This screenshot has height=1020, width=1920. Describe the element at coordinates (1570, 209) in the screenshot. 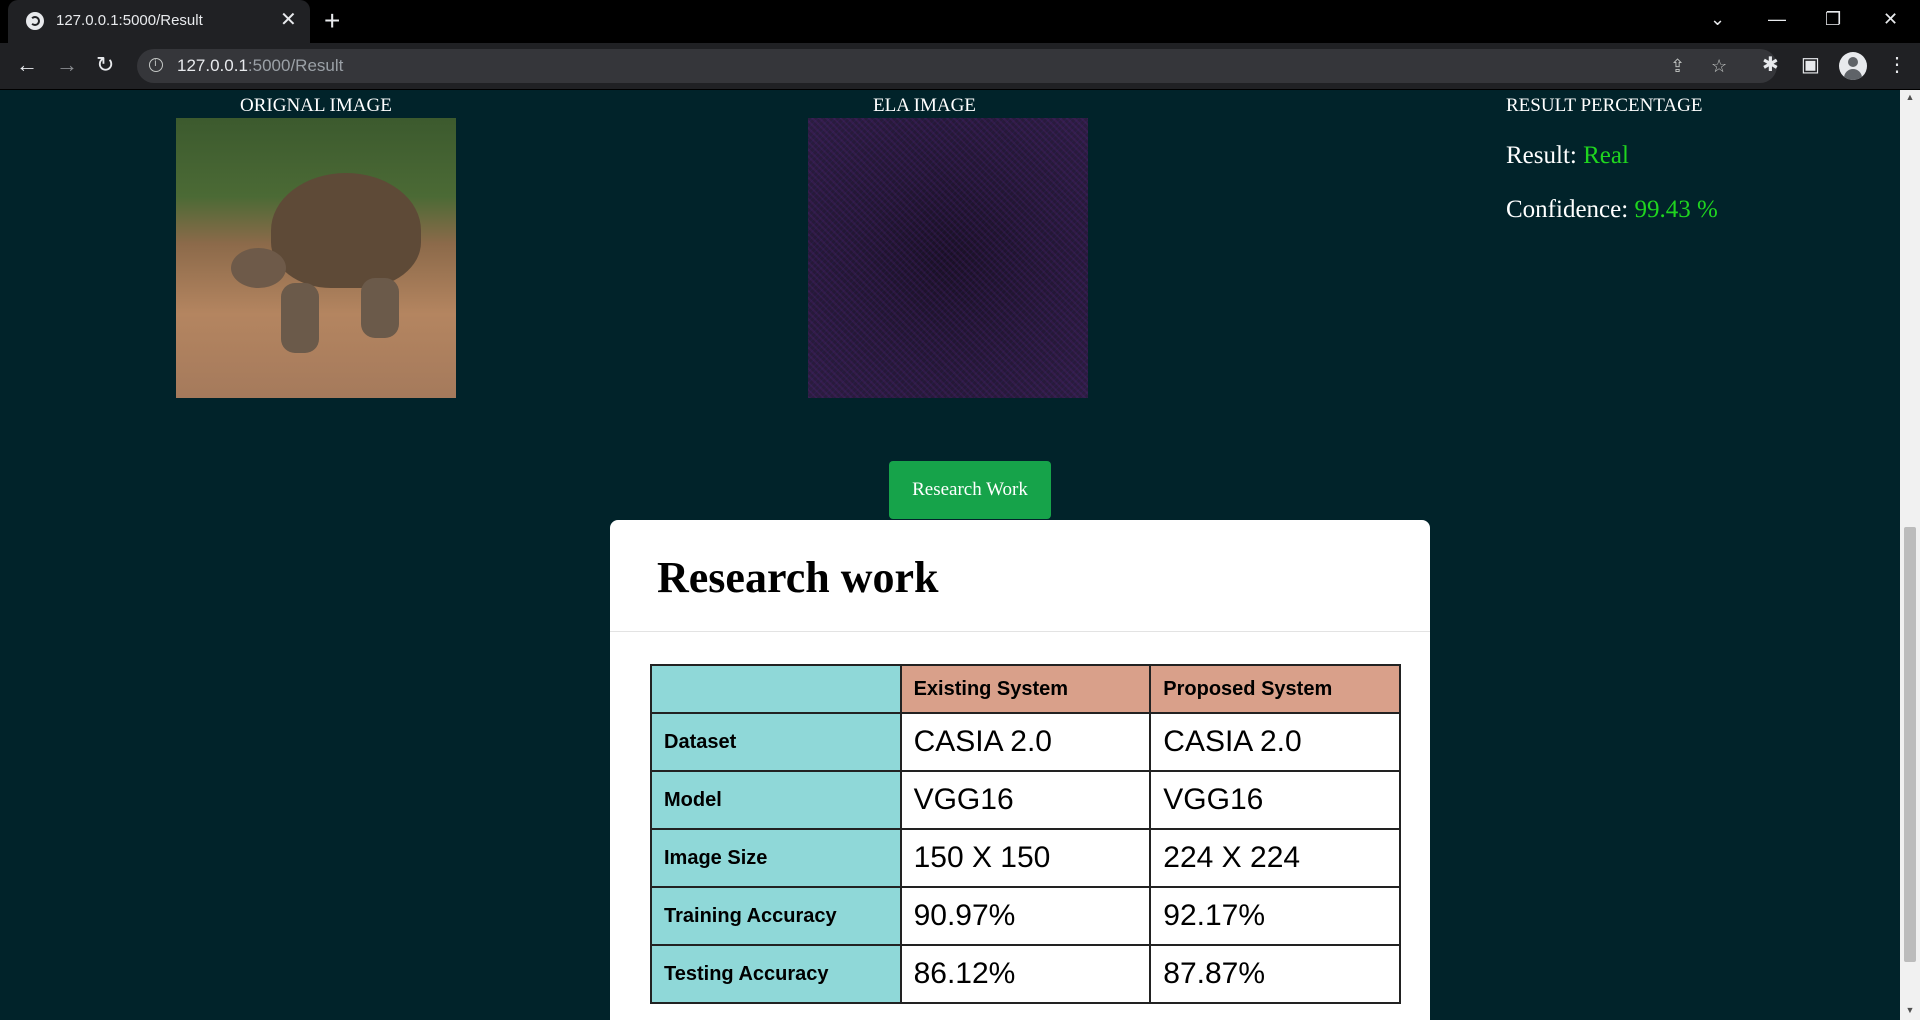

I see `confidence-label: Confidence:` at that location.